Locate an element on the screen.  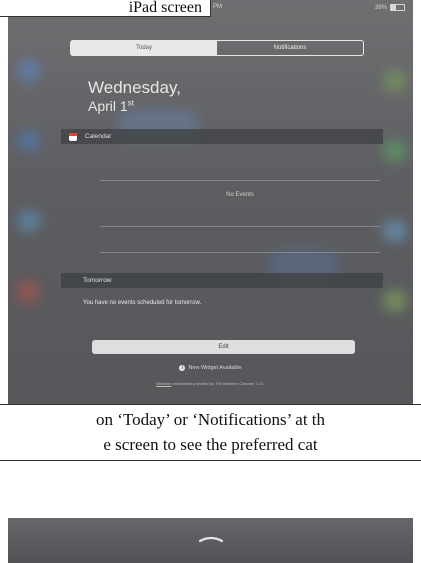
calendar-header-label: Calendar is located at coordinates (98, 136).